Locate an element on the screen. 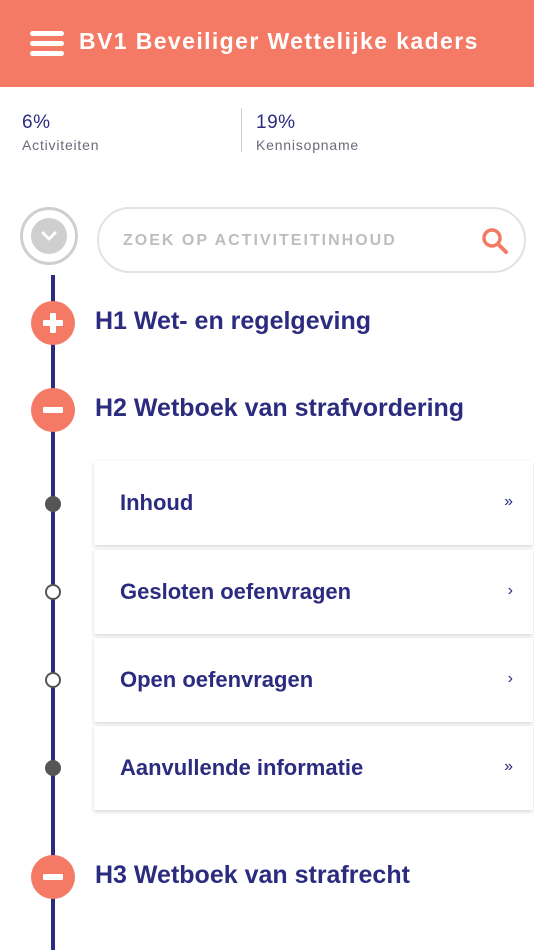 This screenshot has width=534, height=950. chapter-h1: H1 Wet- en regelgeving is located at coordinates (267, 323).